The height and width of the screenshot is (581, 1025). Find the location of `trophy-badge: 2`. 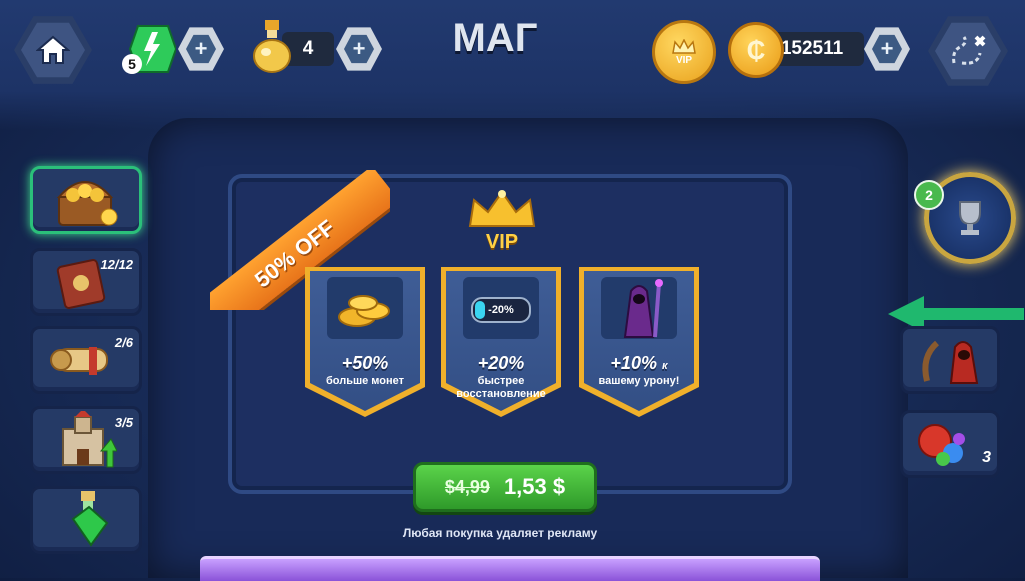

trophy-badge: 2 is located at coordinates (929, 195).